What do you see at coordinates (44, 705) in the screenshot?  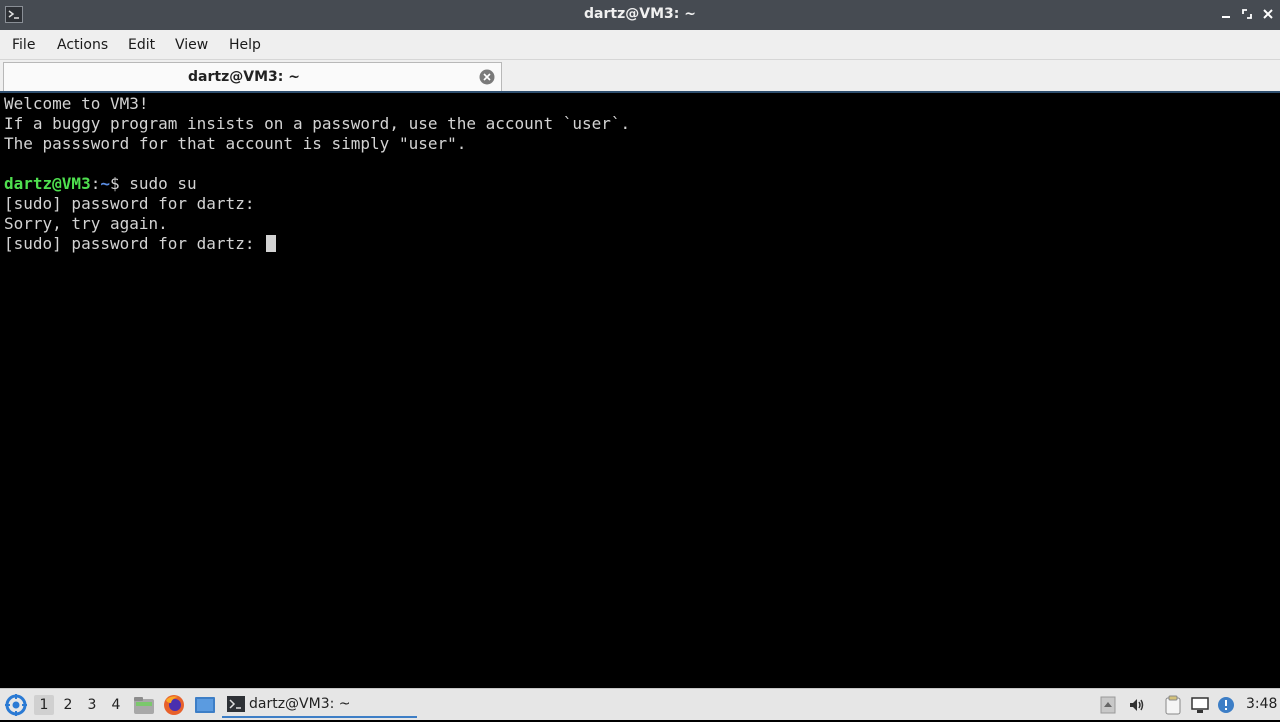 I see `workspace-1: 1` at bounding box center [44, 705].